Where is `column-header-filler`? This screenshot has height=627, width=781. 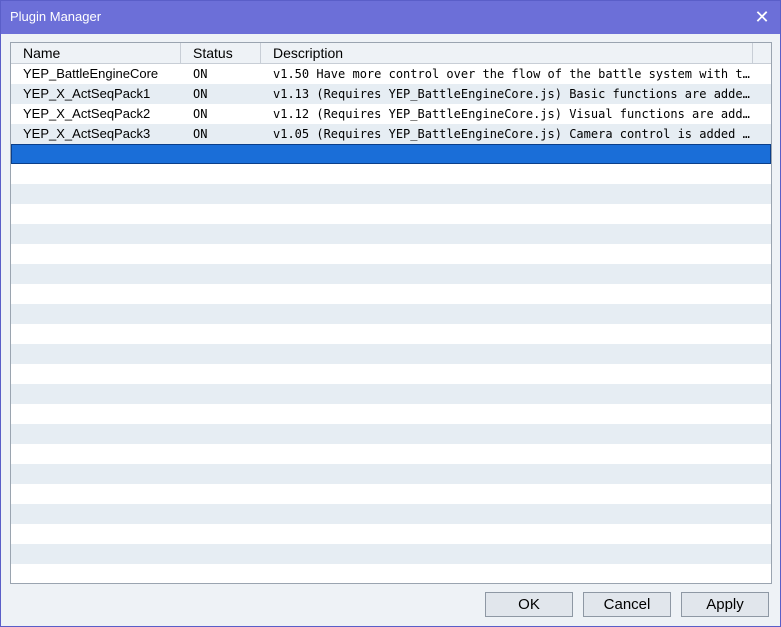 column-header-filler is located at coordinates (762, 53).